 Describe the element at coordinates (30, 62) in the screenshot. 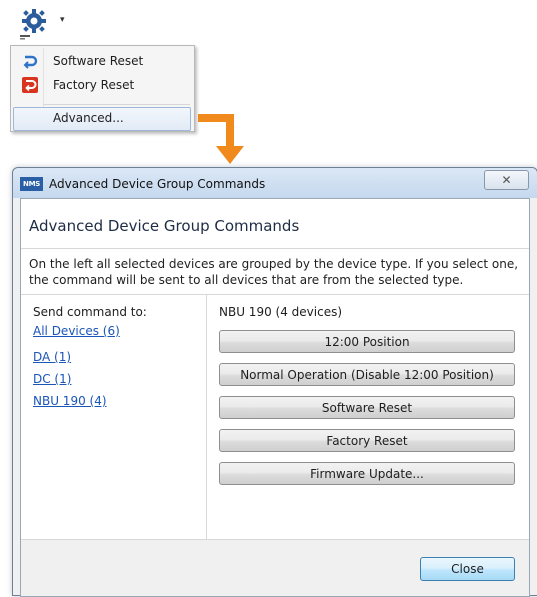

I see `software-reset-icon` at that location.